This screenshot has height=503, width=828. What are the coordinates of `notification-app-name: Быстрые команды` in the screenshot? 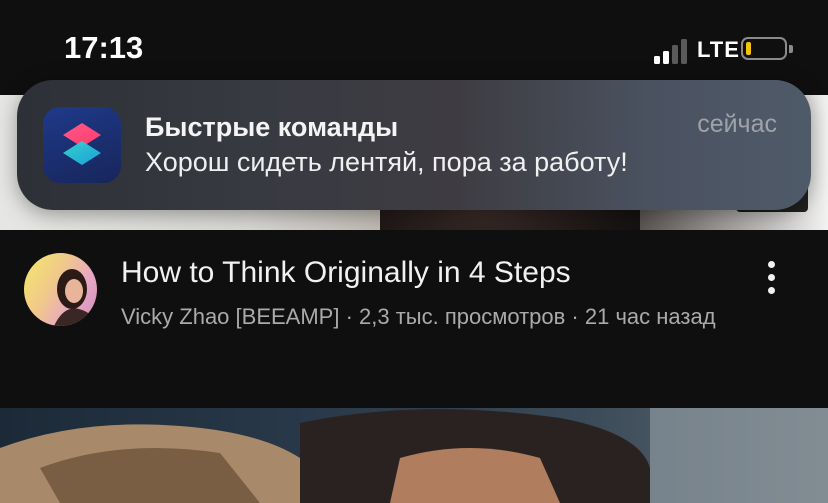 It's located at (272, 127).